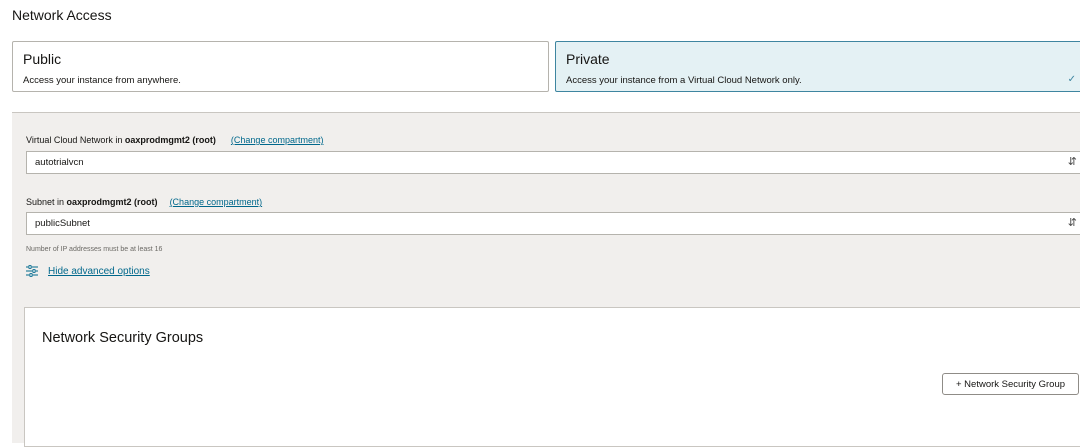 Image resolution: width=1080 pixels, height=447 pixels. I want to click on hide-advanced-options-link: Hide advanced options, so click(99, 271).